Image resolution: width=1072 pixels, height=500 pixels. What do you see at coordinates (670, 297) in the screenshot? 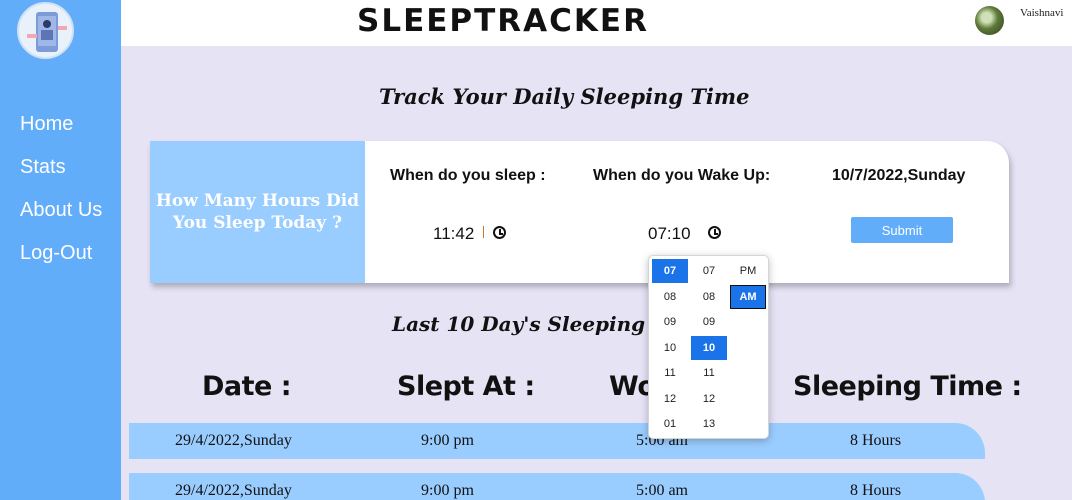
I see `picker-hour-option: 08` at bounding box center [670, 297].